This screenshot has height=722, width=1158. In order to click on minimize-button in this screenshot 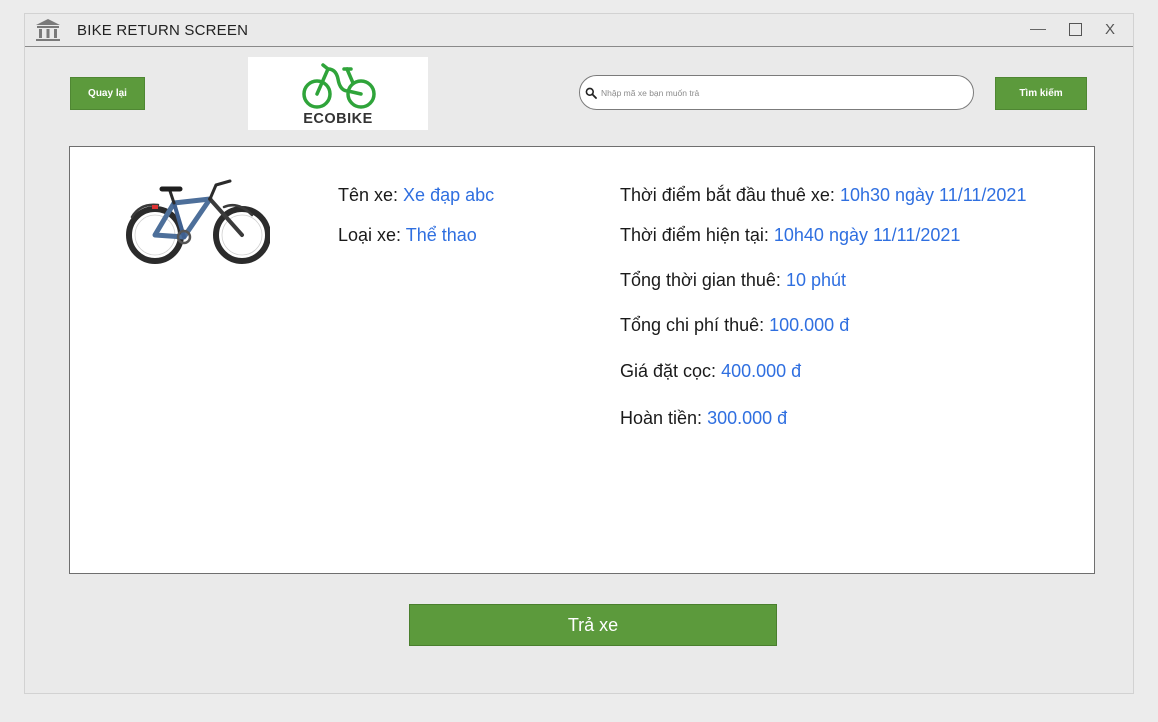, I will do `click(1038, 30)`.